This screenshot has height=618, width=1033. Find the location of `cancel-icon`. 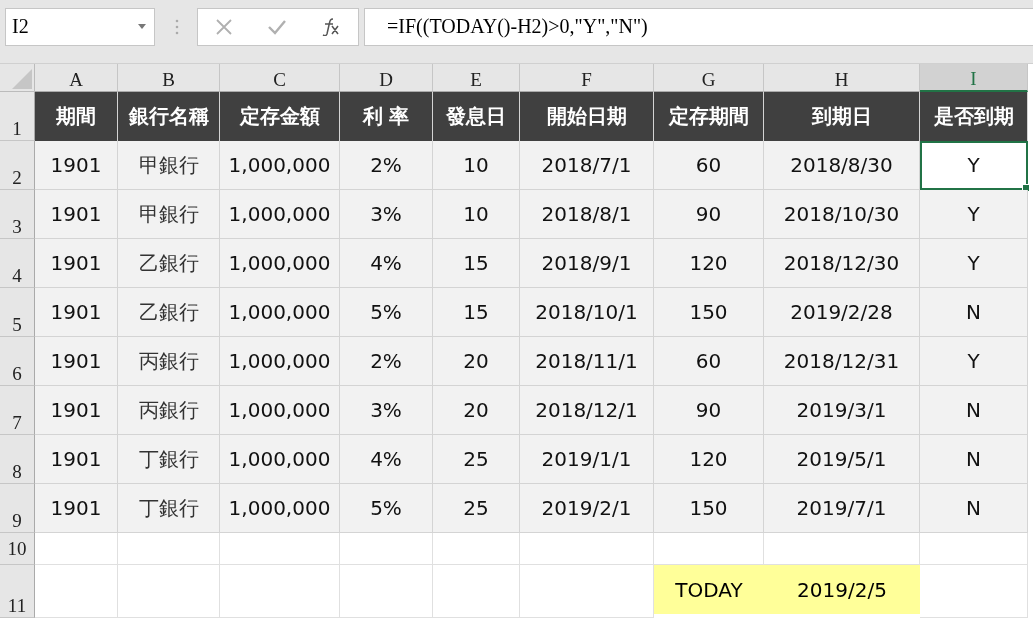

cancel-icon is located at coordinates (224, 26).